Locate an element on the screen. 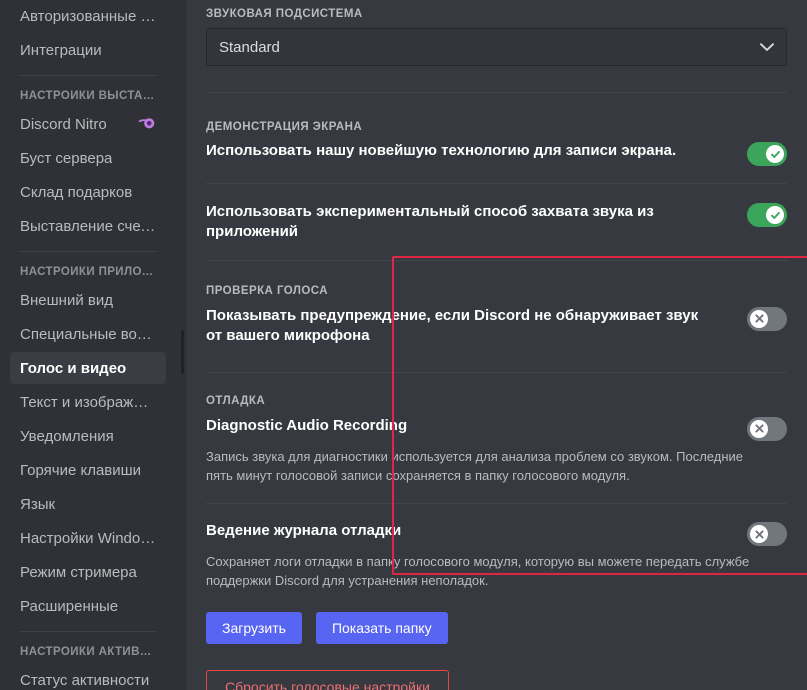 This screenshot has height=690, width=807. sidebar-item-4: Discord Nitro is located at coordinates (88, 124).